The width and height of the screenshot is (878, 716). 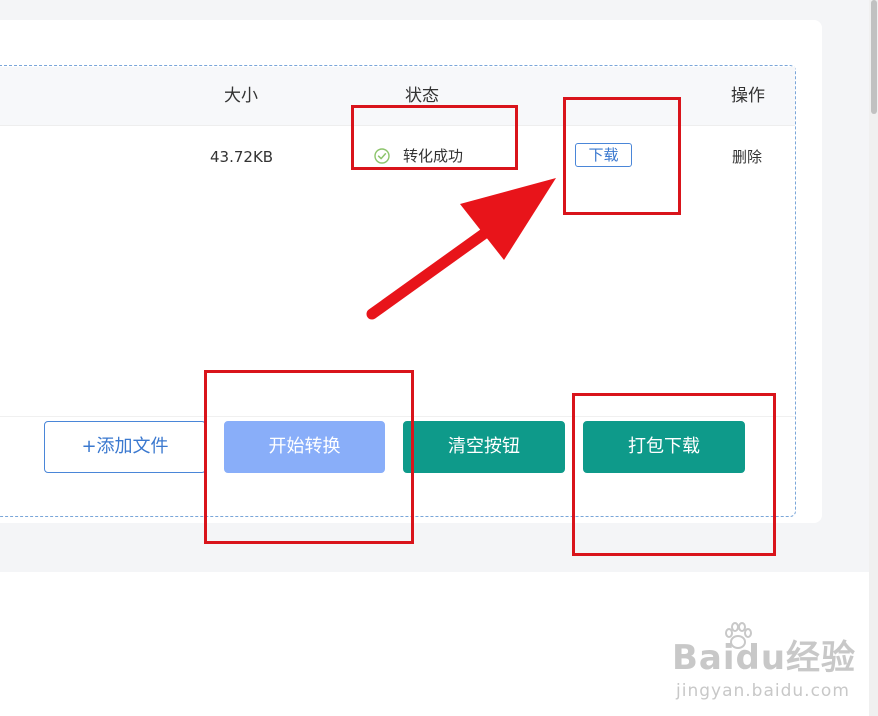 What do you see at coordinates (874, 57) in the screenshot?
I see `scrollbar-thumb` at bounding box center [874, 57].